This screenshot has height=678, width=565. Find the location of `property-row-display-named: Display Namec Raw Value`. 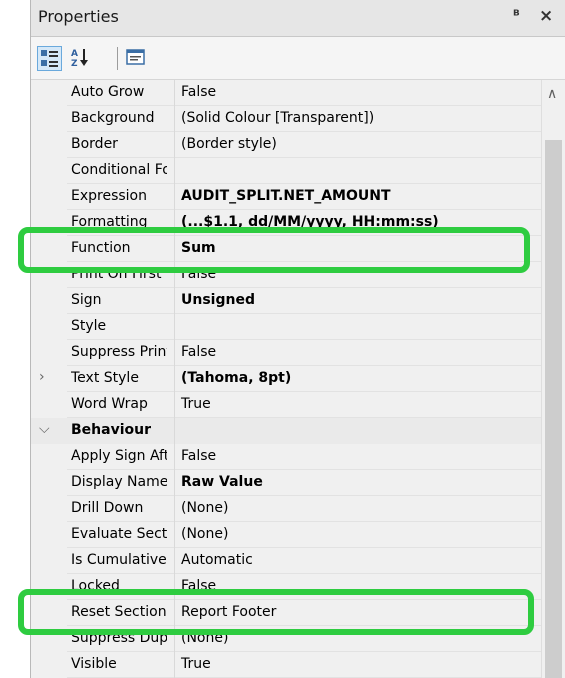

property-row-display-named: Display Namec Raw Value is located at coordinates (286, 483).